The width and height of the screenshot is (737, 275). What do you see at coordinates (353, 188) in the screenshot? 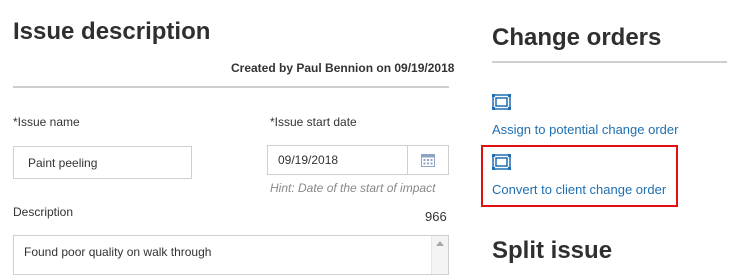
I see `start-date-hint: Hint: Date of the start of impact` at bounding box center [353, 188].